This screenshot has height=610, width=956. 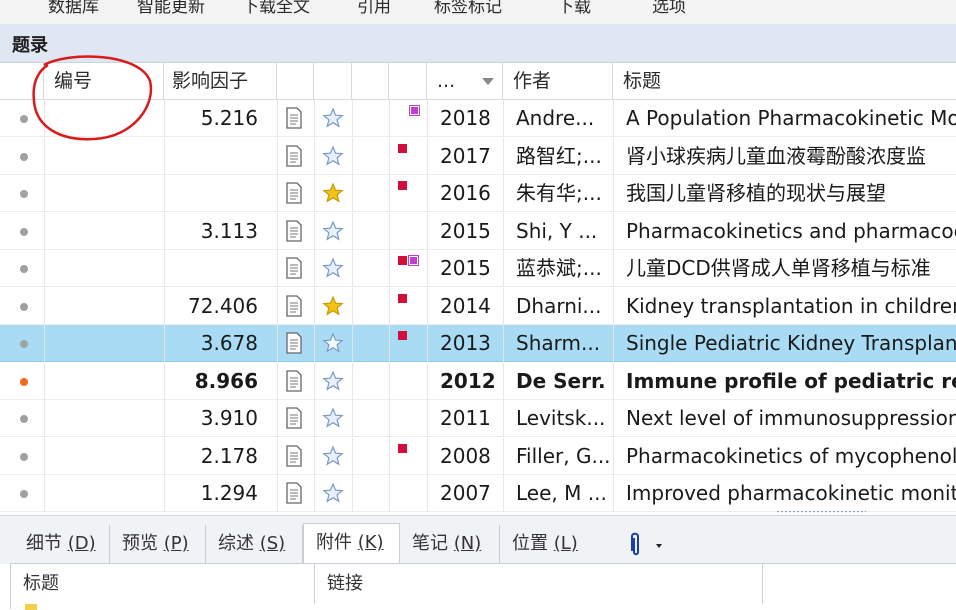 I want to click on header-star, so click(x=333, y=81).